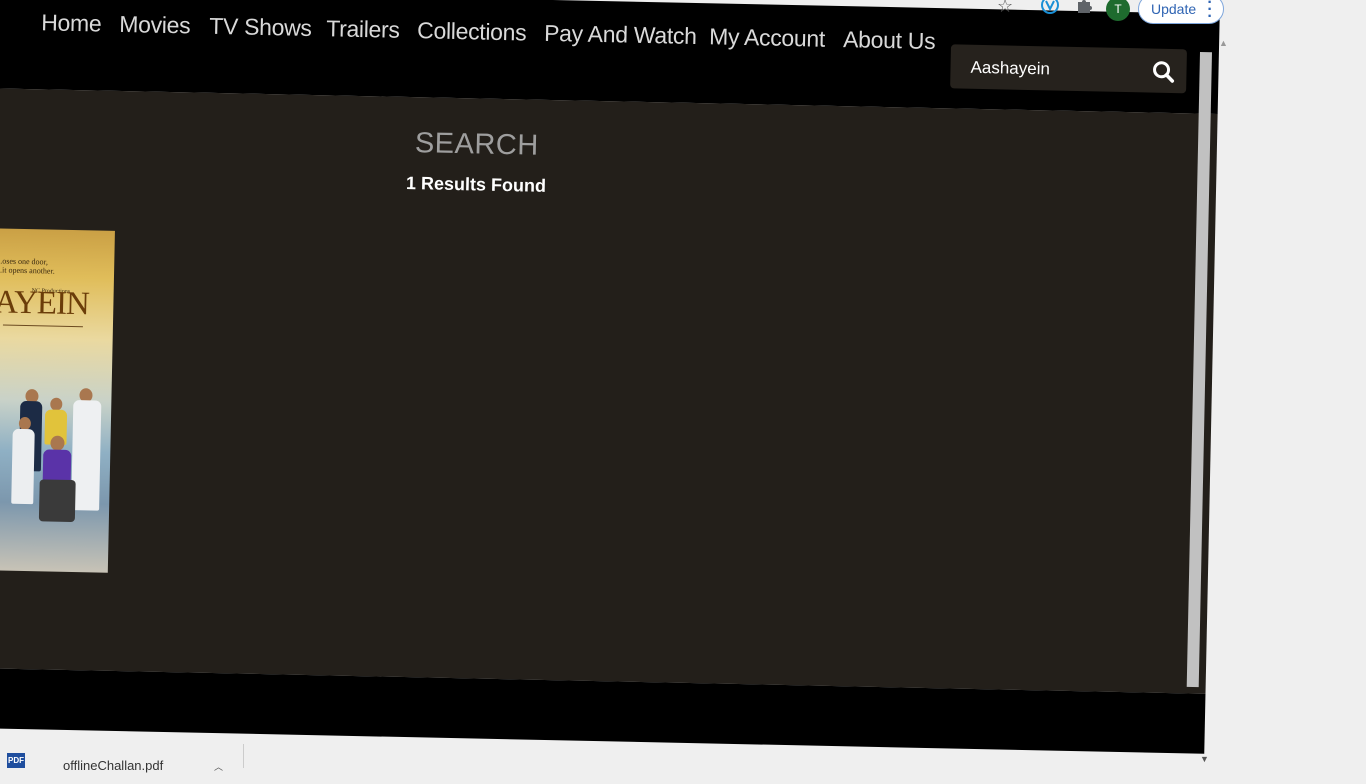  What do you see at coordinates (767, 37) in the screenshot?
I see `nav-my-account: My Account` at bounding box center [767, 37].